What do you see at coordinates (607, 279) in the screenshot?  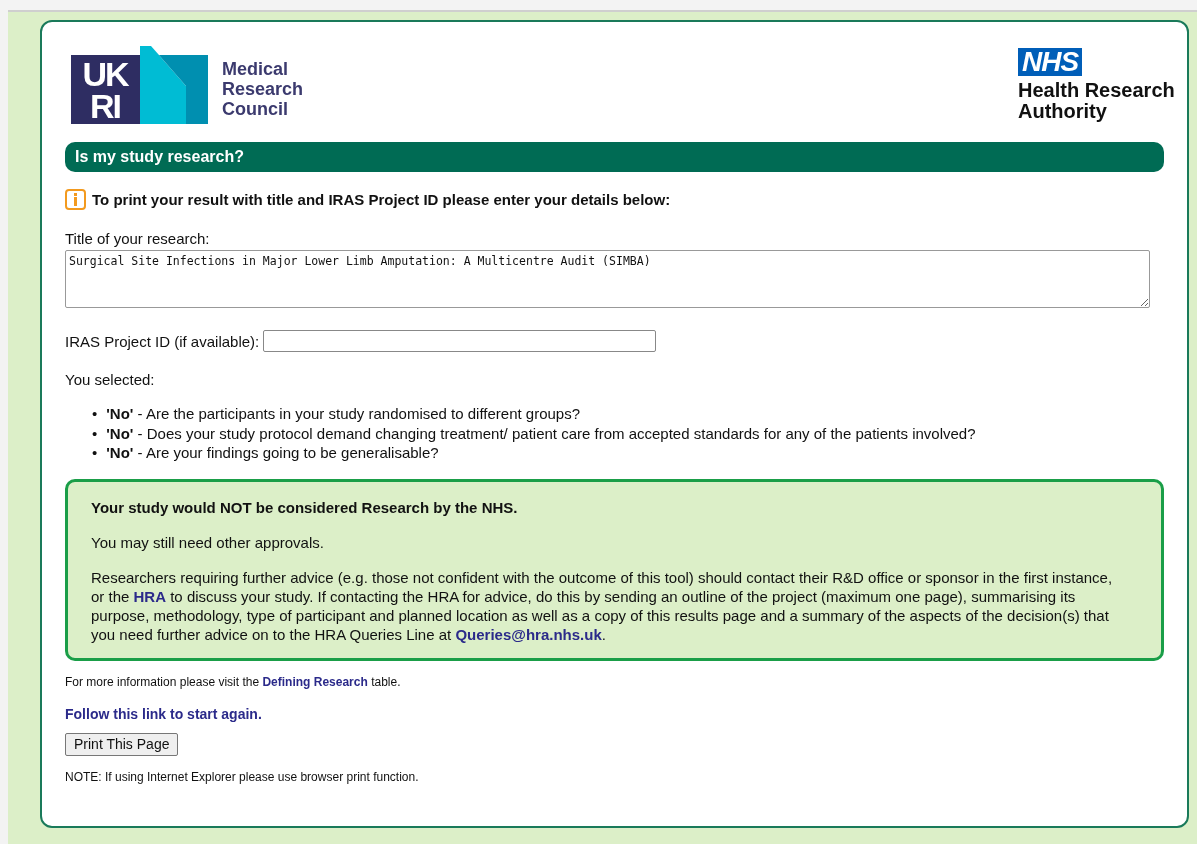 I see `title-field: Surgical Site Infections in Major Lower Limb Amputation: A Multicentre Audit (SIMBA)` at bounding box center [607, 279].